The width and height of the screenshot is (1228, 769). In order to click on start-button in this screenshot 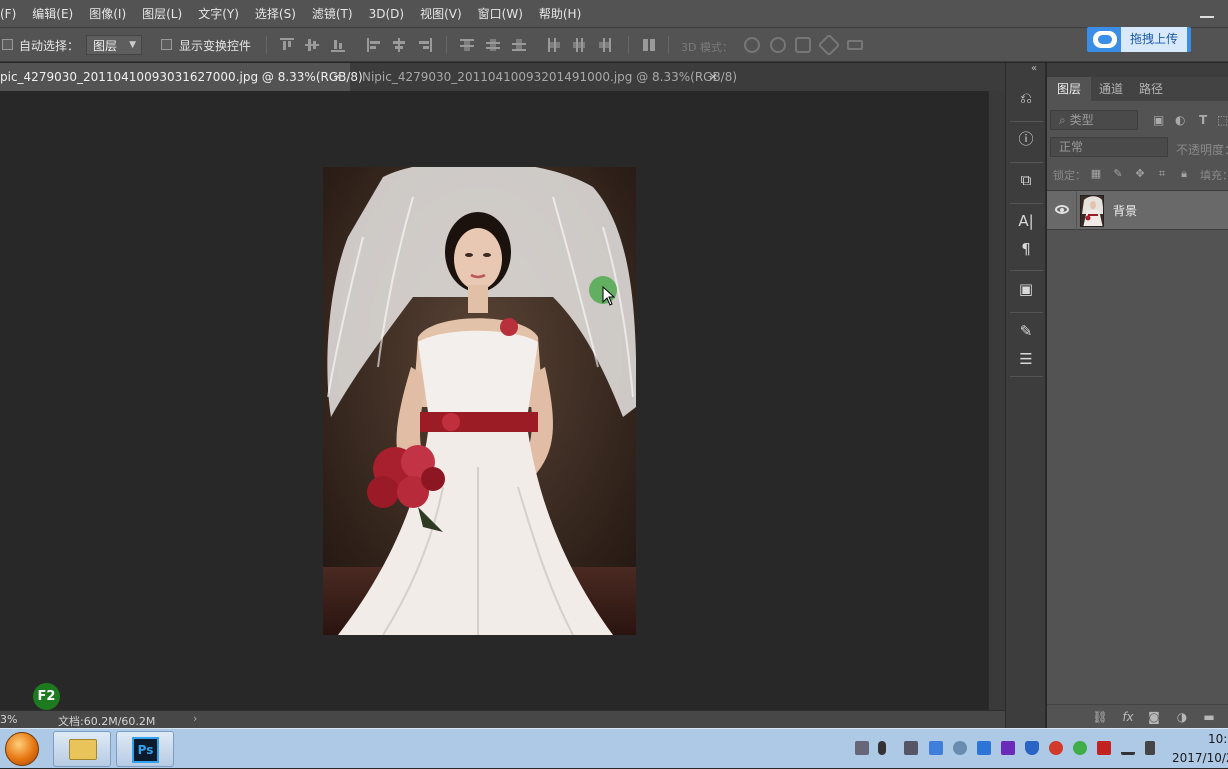, I will do `click(22, 749)`.